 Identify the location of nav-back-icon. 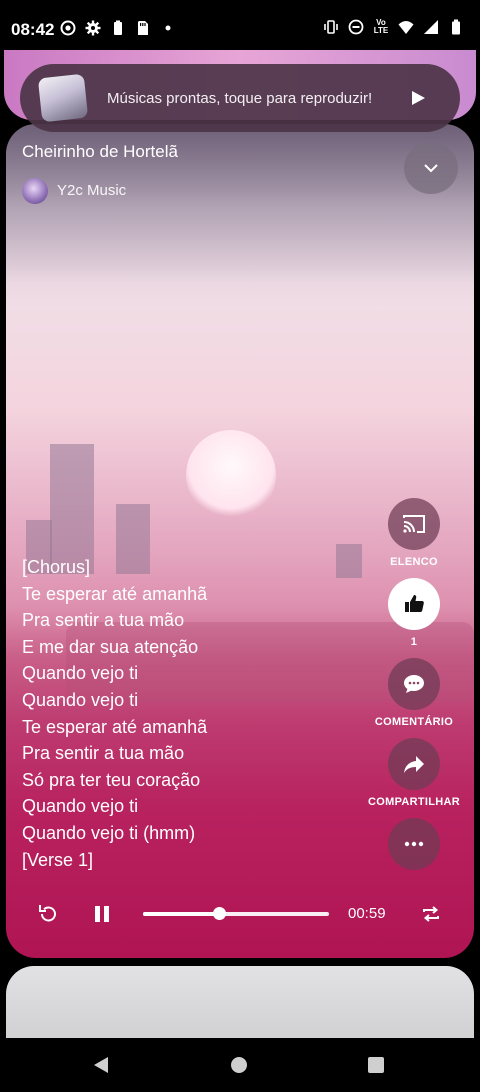
(101, 1065).